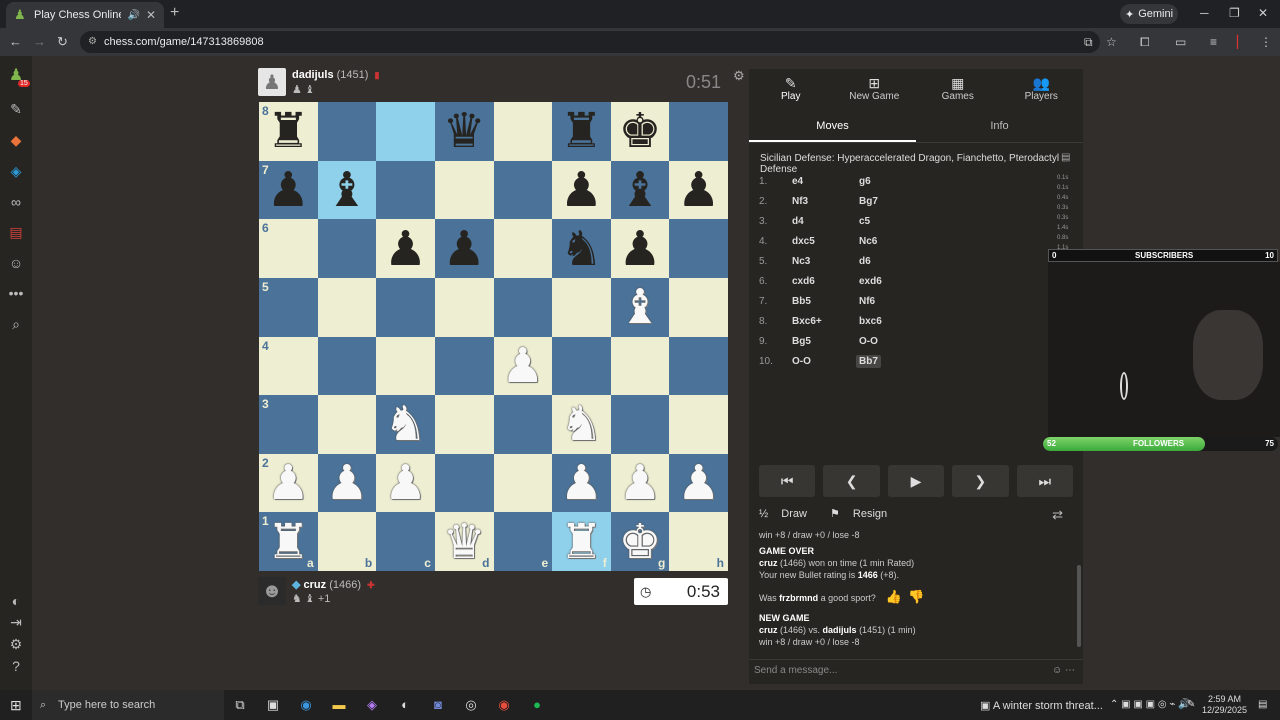  Describe the element at coordinates (800, 201) in the screenshot. I see `white-move: Nf3` at that location.